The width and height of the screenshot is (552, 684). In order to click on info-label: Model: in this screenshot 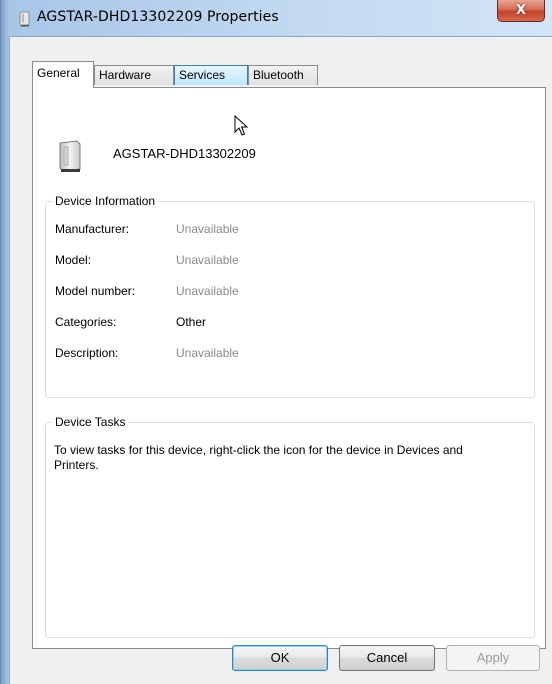, I will do `click(73, 260)`.